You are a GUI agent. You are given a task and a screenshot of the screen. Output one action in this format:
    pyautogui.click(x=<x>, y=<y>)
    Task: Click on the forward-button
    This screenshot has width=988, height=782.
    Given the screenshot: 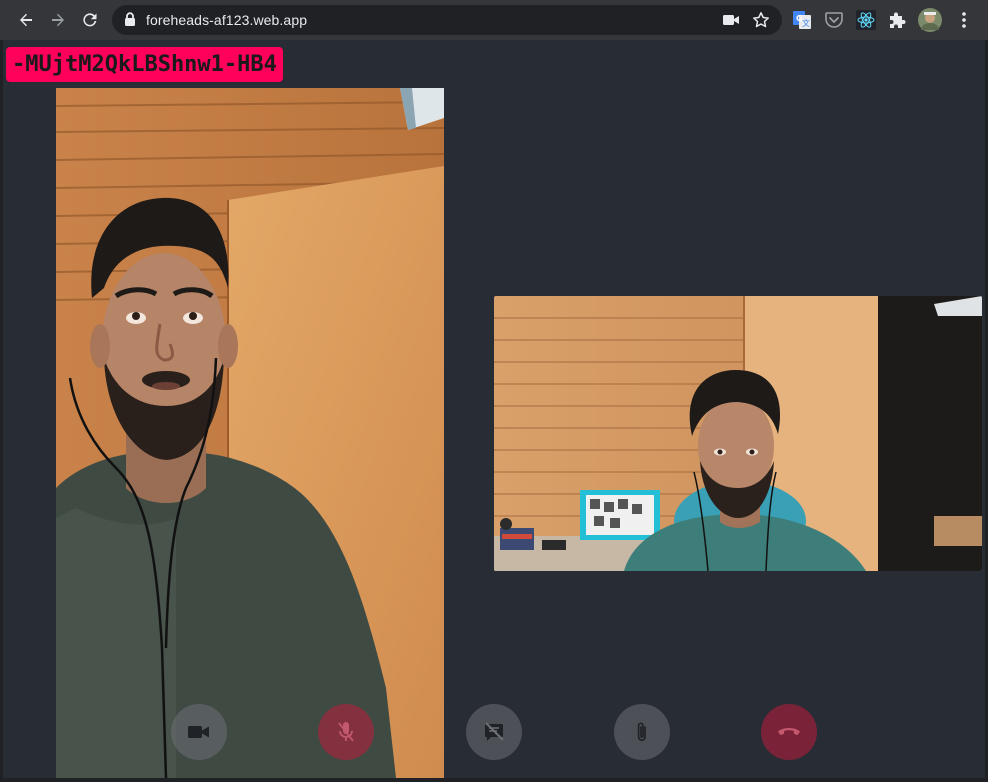 What is the action you would take?
    pyautogui.click(x=58, y=20)
    